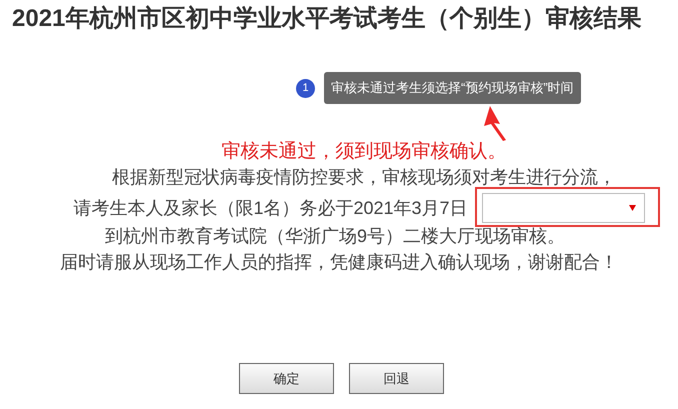 The height and width of the screenshot is (409, 678). I want to click on instruction-text: 请考生本人及家长（限1名）务必于2021年3月7日, so click(270, 208).